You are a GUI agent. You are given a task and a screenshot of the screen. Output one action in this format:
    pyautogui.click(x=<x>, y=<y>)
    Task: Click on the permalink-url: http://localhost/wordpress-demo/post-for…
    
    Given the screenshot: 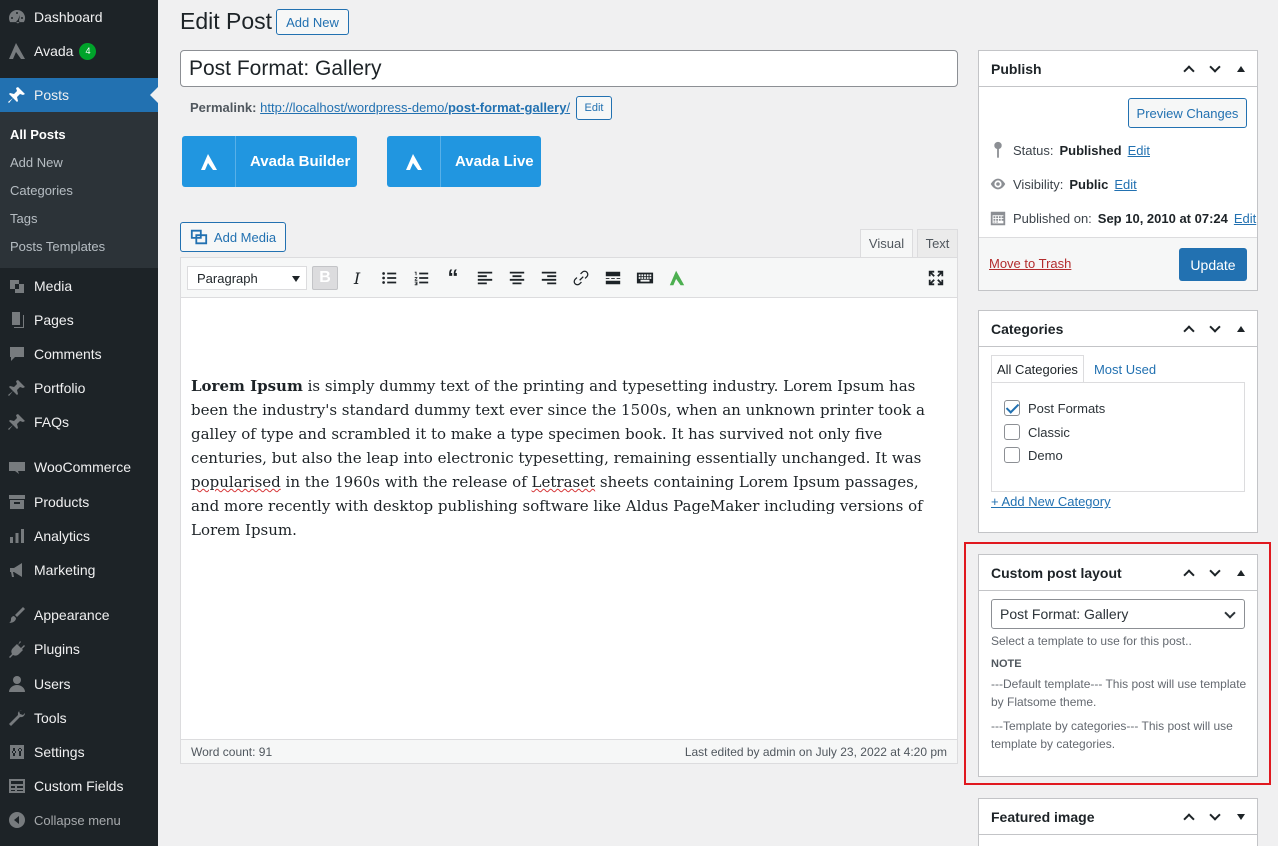 What is the action you would take?
    pyautogui.click(x=415, y=107)
    